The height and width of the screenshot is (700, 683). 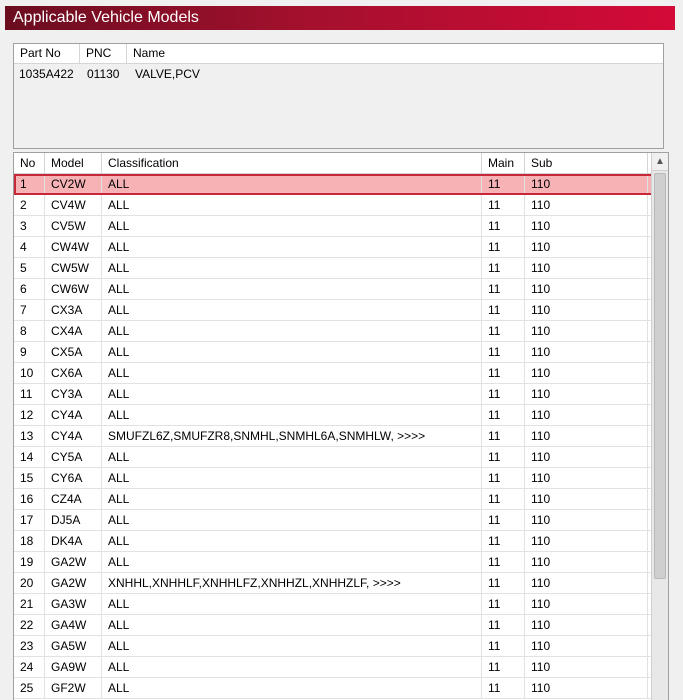 I want to click on cell-no: 3, so click(x=29, y=226).